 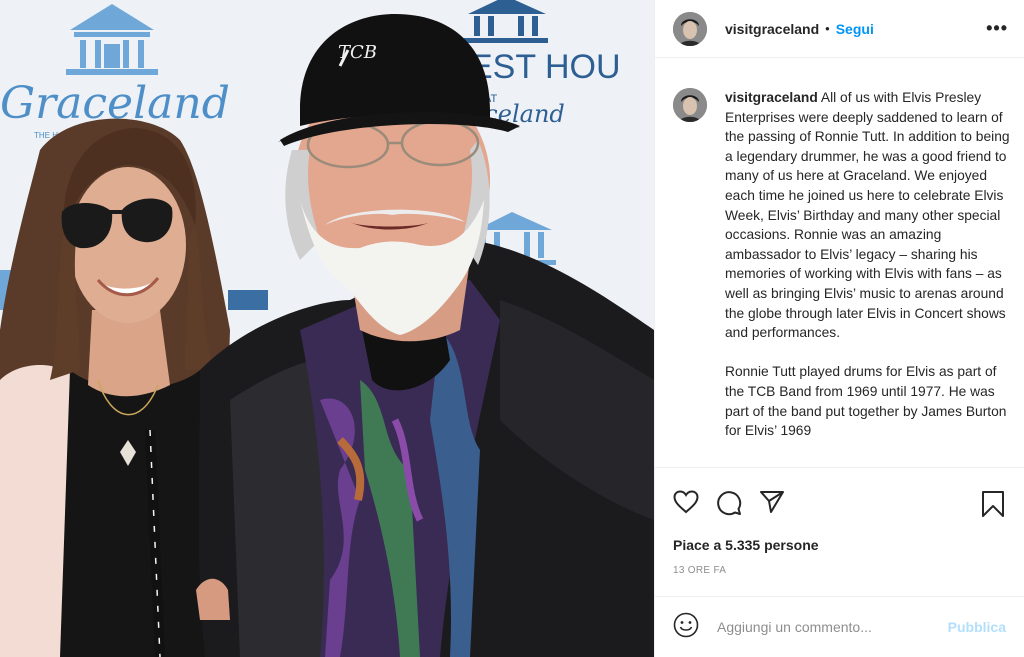 What do you see at coordinates (729, 505) in the screenshot?
I see `comment-icon` at bounding box center [729, 505].